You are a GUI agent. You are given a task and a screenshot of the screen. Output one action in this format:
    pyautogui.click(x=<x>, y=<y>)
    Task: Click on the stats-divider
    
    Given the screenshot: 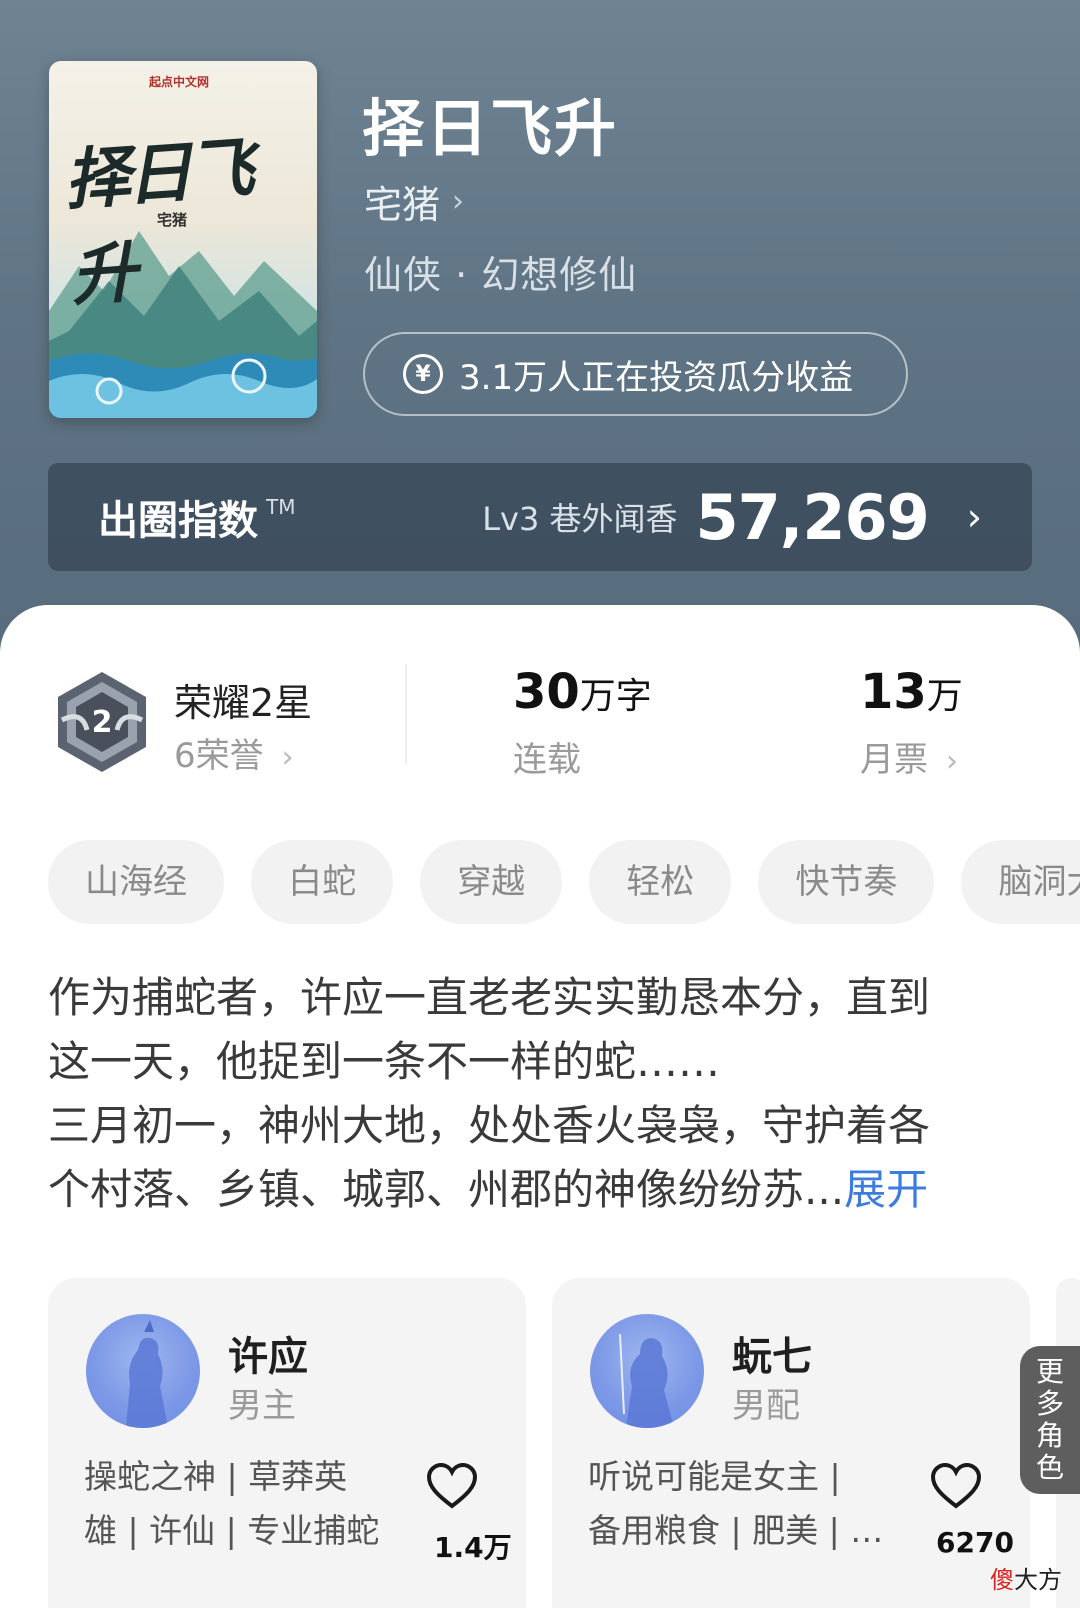 What is the action you would take?
    pyautogui.click(x=406, y=714)
    